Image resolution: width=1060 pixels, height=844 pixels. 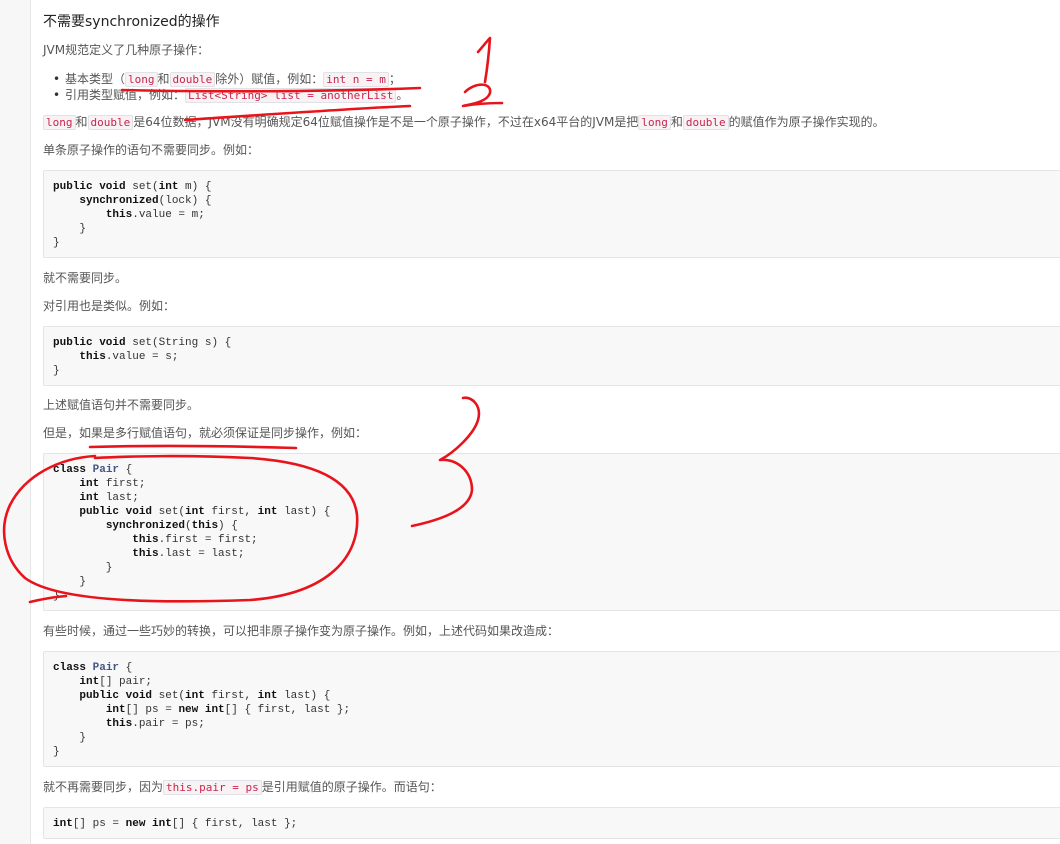 I want to click on code-token: .value = m;, so click(x=168, y=215).